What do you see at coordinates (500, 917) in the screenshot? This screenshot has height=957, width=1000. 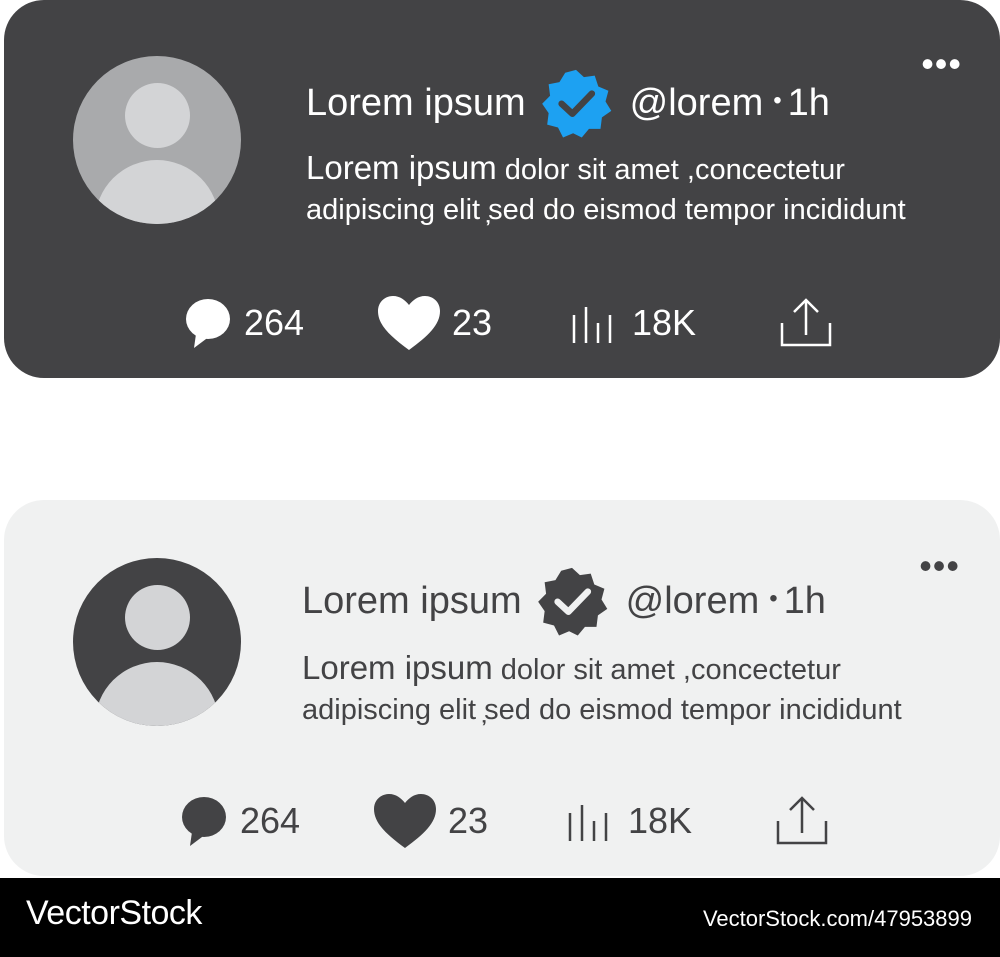 I see `watermark-footer: VectorStock VectorStock.com/47953899` at bounding box center [500, 917].